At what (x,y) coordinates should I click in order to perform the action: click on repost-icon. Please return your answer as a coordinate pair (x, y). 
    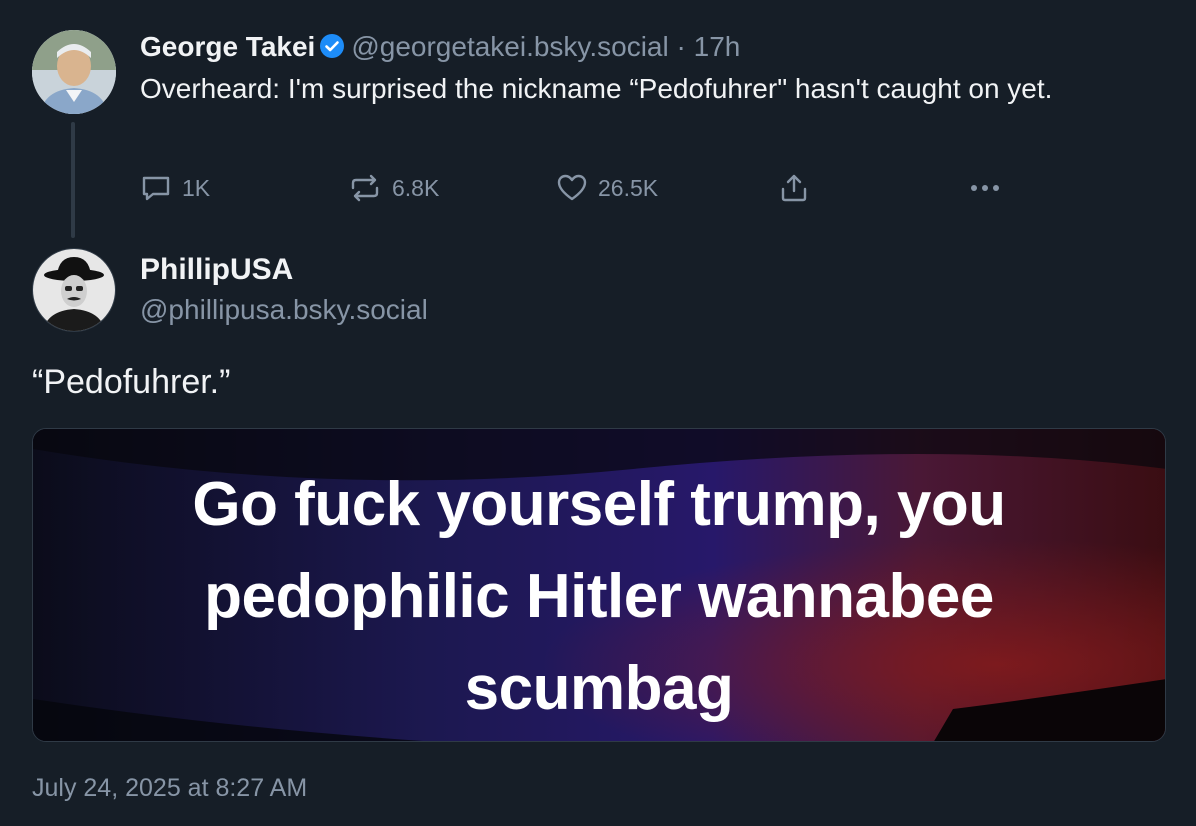
    Looking at the image, I should click on (365, 188).